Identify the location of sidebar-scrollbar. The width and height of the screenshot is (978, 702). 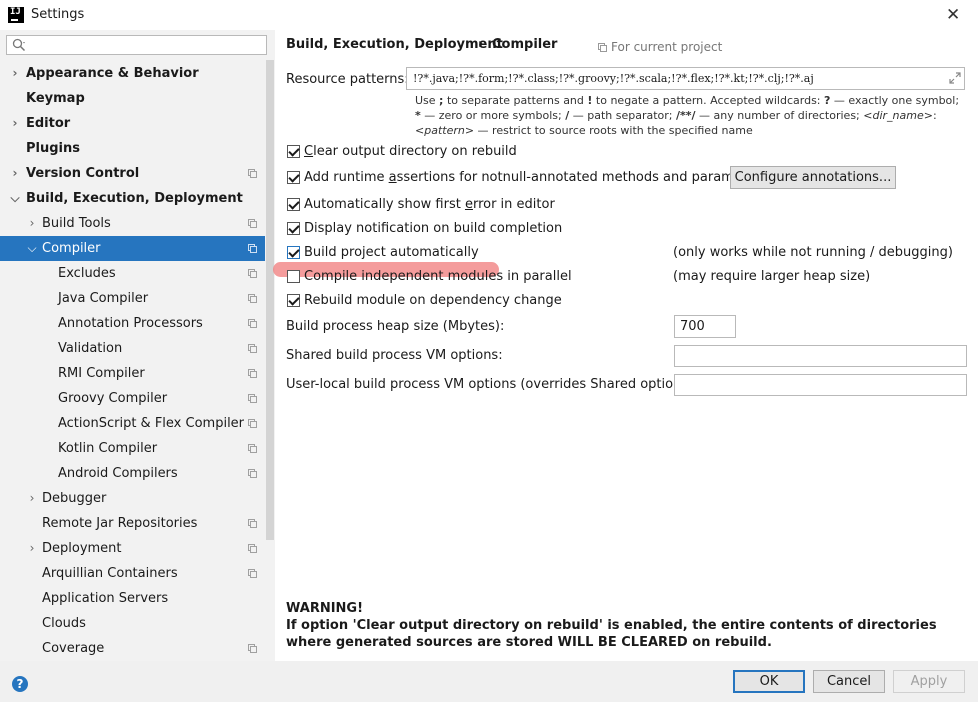
(270, 300).